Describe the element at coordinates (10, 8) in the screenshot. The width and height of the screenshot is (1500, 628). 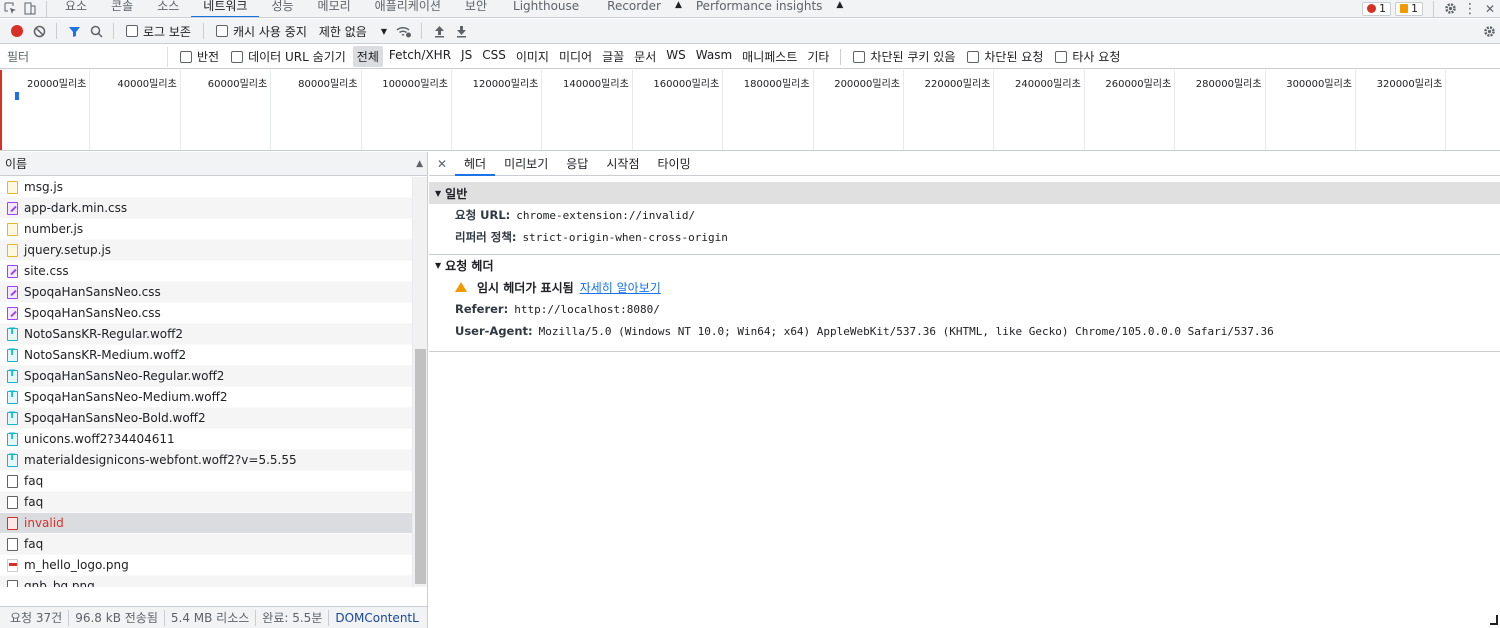
I see `inspect-element-icon` at that location.